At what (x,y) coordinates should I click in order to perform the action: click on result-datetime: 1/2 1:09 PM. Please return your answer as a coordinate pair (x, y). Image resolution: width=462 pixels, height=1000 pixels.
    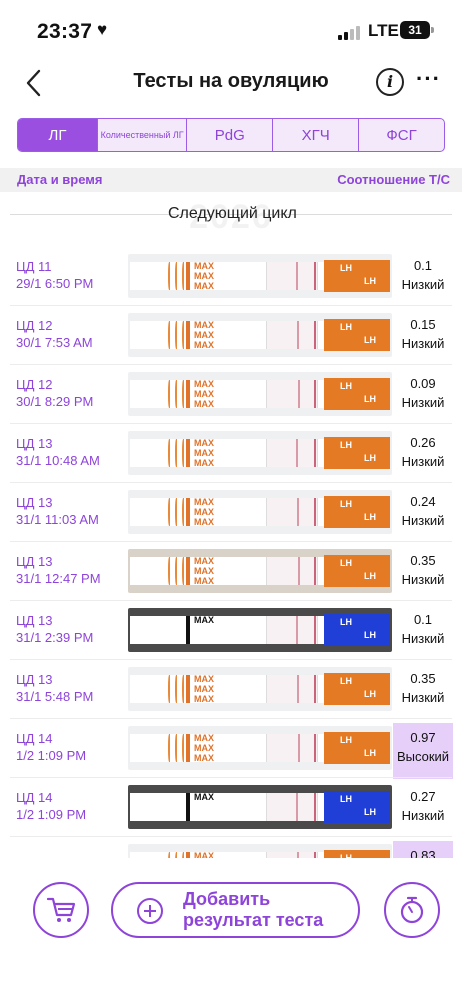
    Looking at the image, I should click on (51, 814).